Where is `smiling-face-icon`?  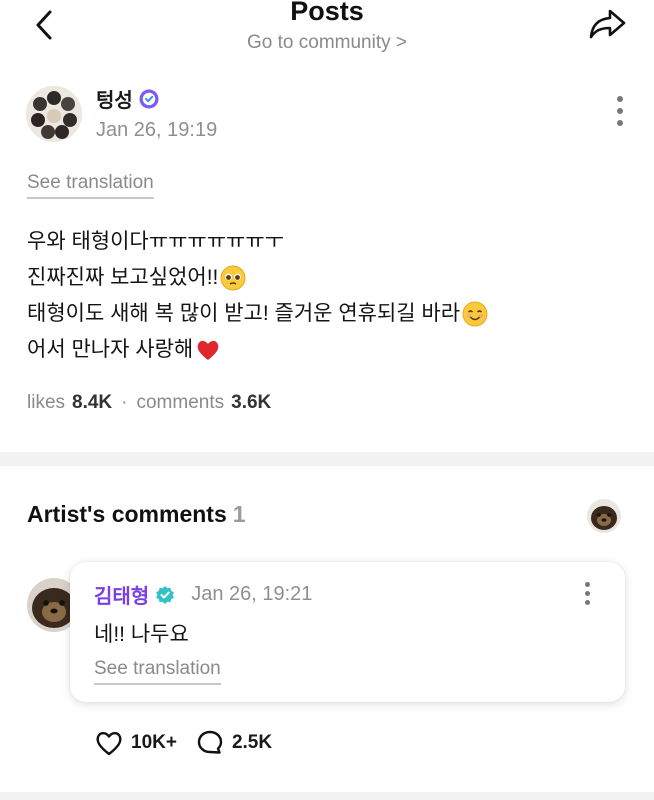 smiling-face-icon is located at coordinates (475, 314).